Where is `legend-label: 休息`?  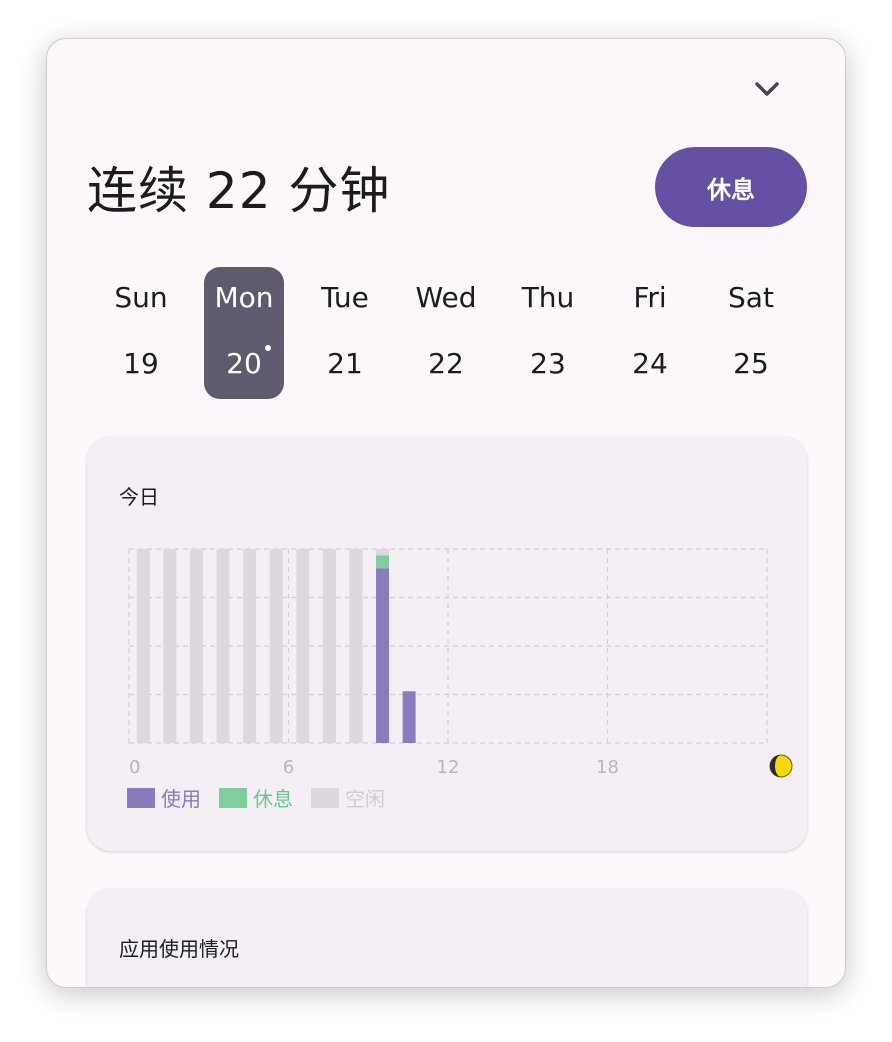
legend-label: 休息 is located at coordinates (273, 799).